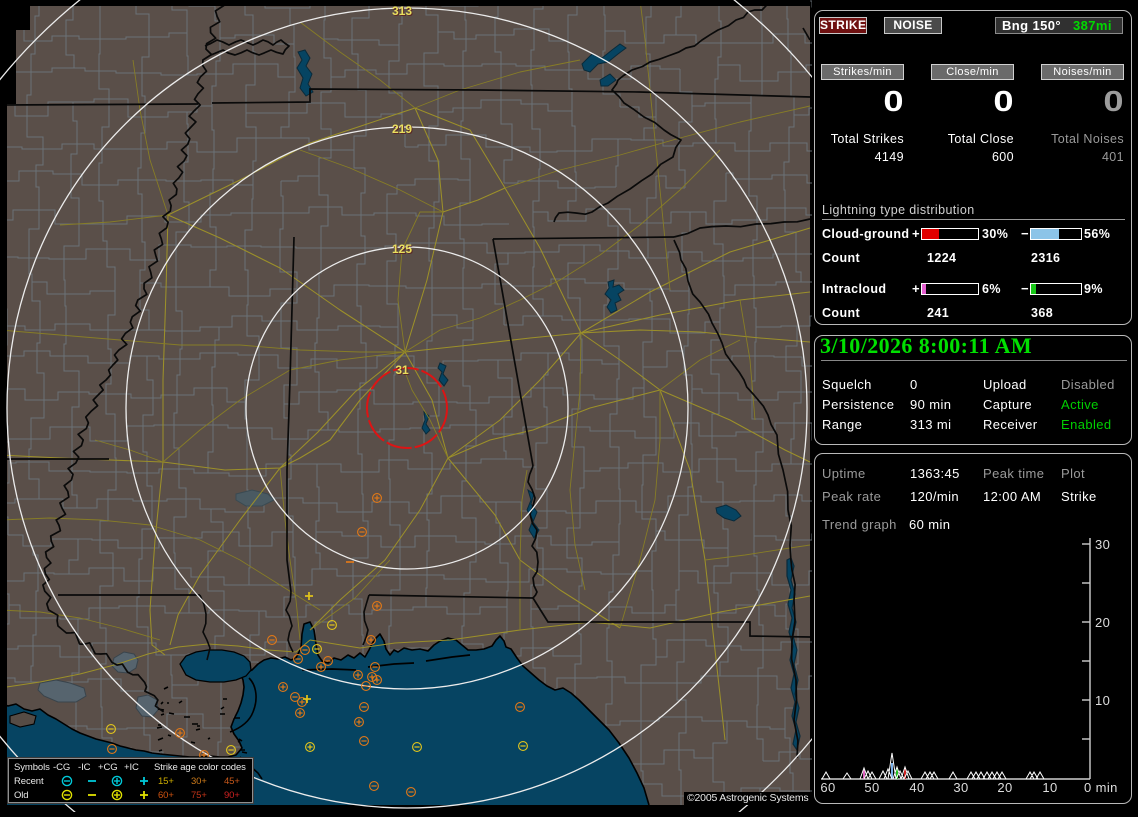 The image size is (1138, 817). Describe the element at coordinates (402, 129) in the screenshot. I see `svg-text: 219` at that location.